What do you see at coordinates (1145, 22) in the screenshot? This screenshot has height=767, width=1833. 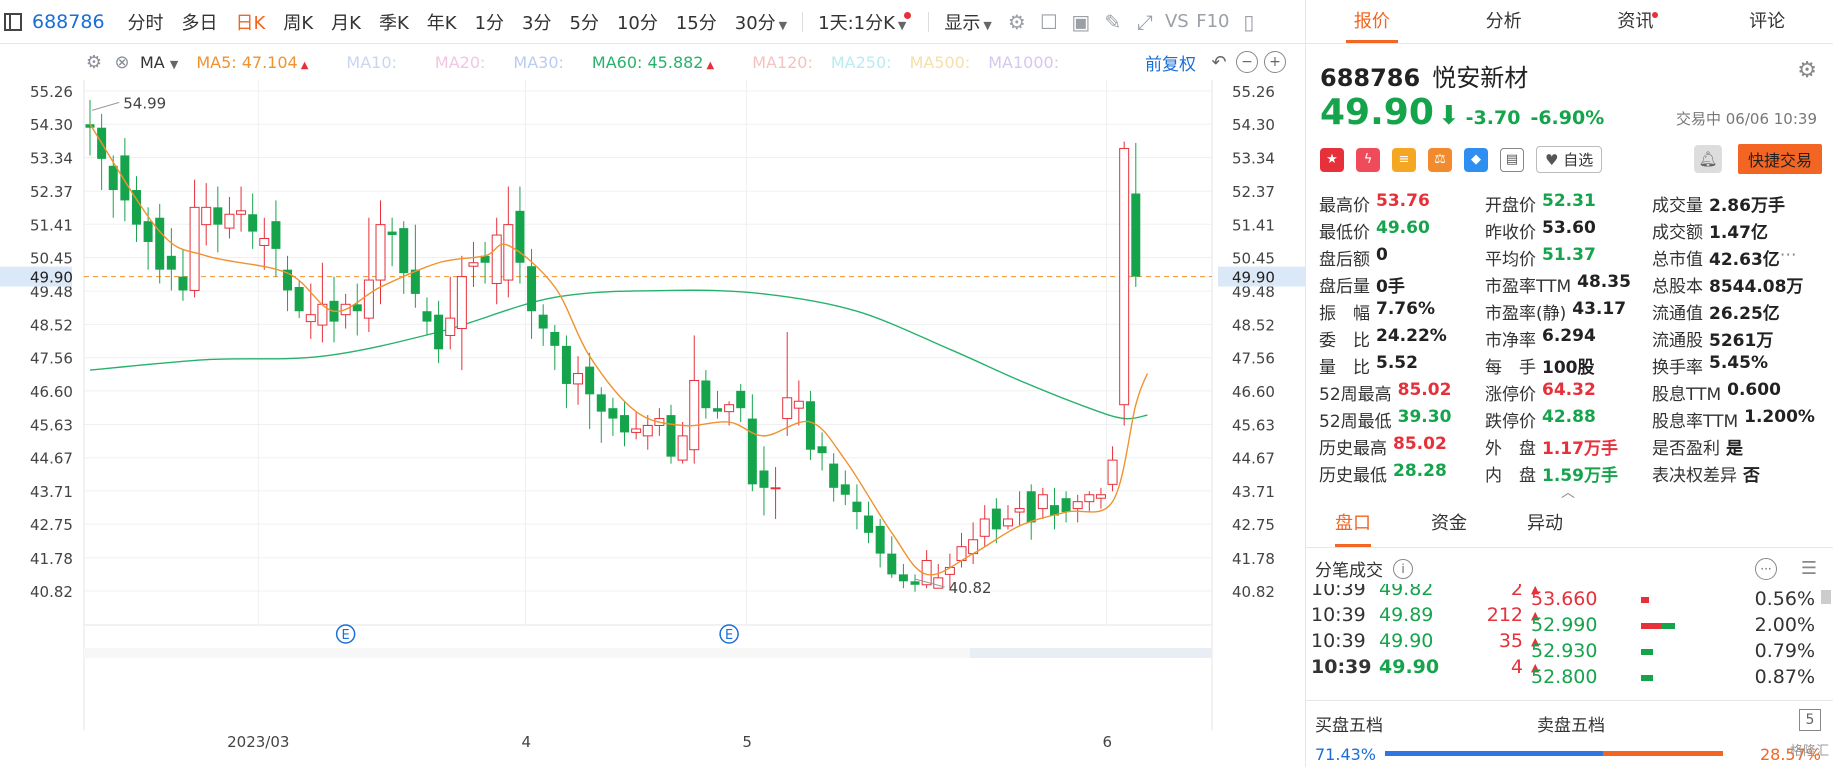 I see `fullscreen-icon: ⤢` at bounding box center [1145, 22].